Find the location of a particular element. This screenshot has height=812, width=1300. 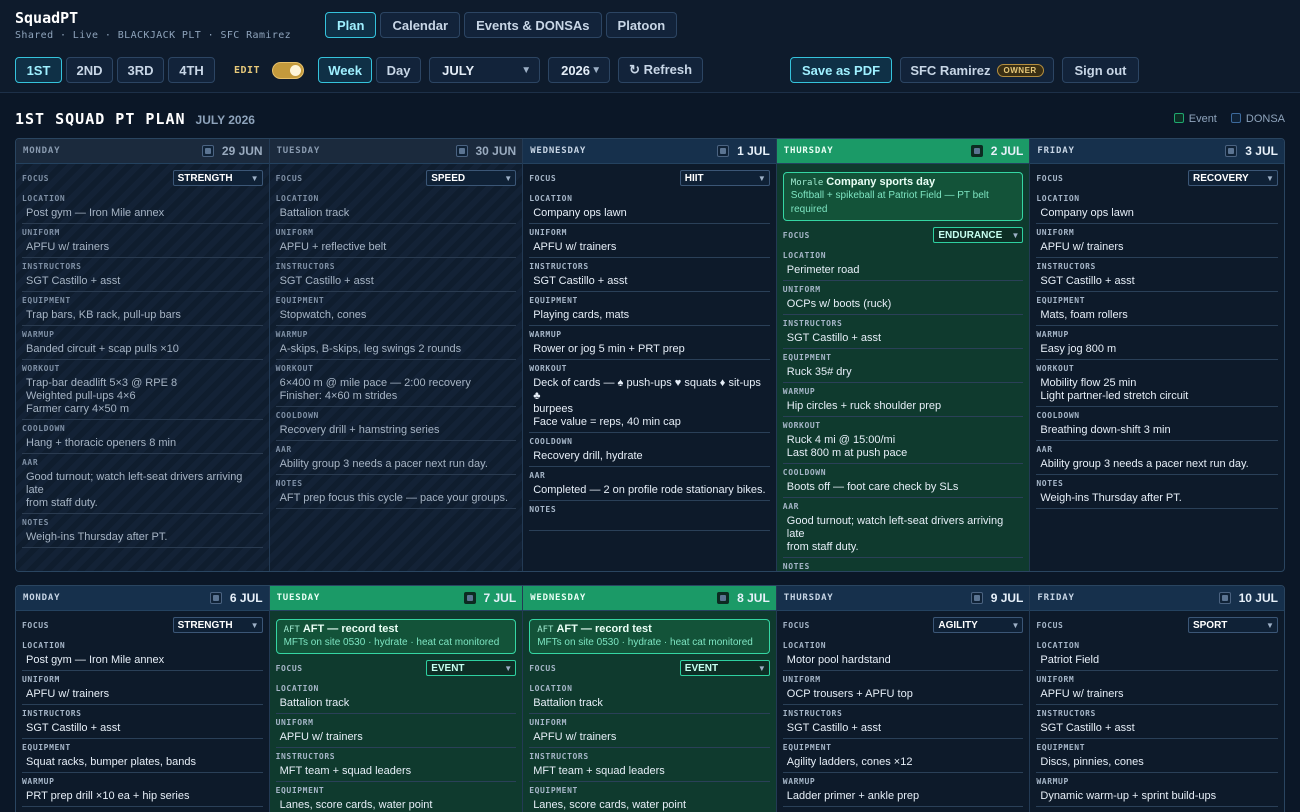

field-location: LOCATION Patriot Field is located at coordinates (1157, 654).